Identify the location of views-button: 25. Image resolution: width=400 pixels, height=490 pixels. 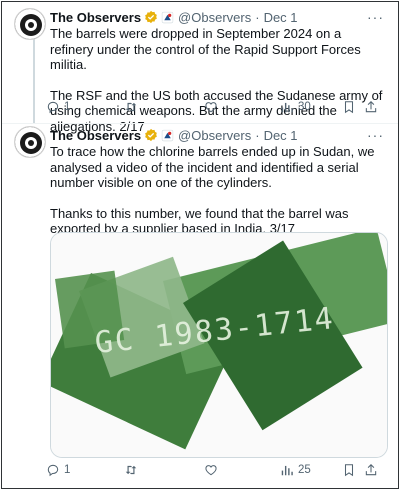
(311, 470).